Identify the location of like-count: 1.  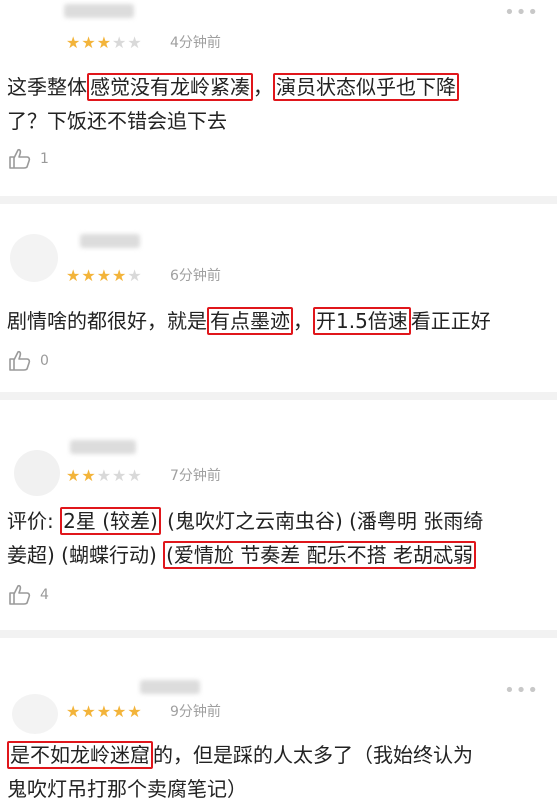
(44, 159).